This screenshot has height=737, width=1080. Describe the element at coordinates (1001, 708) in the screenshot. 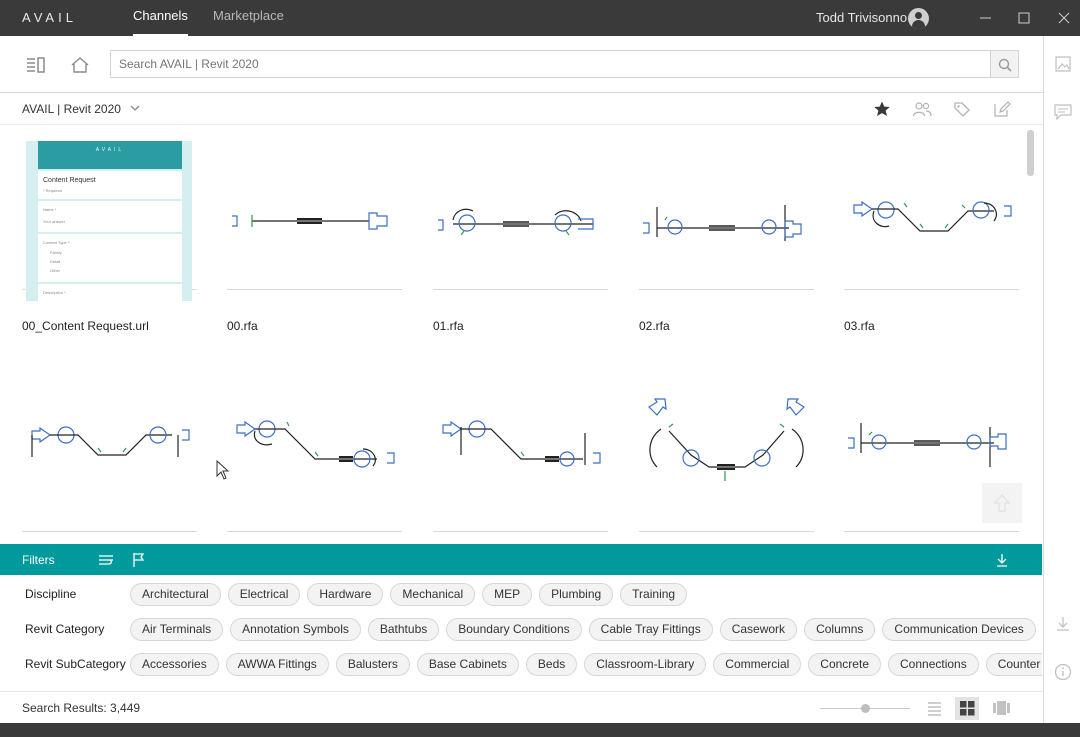

I see `card-view-icon` at that location.